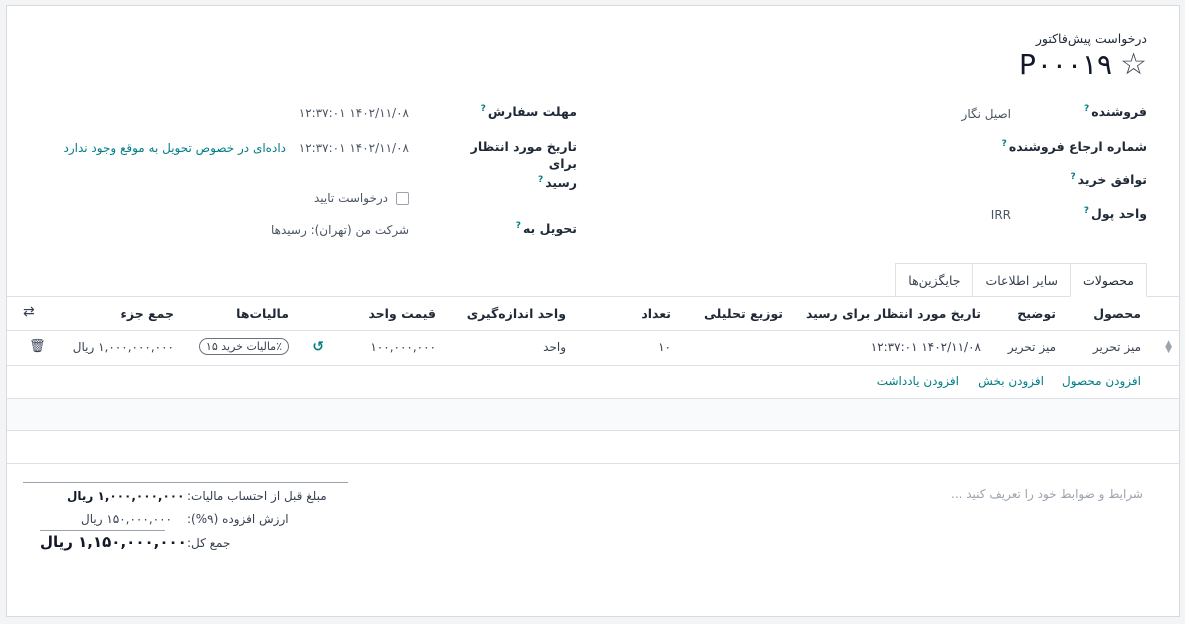  I want to click on cell-subtotal: ۱,۰۰۰,۰۰۰,۰۰۰ ریال, so click(123, 347).